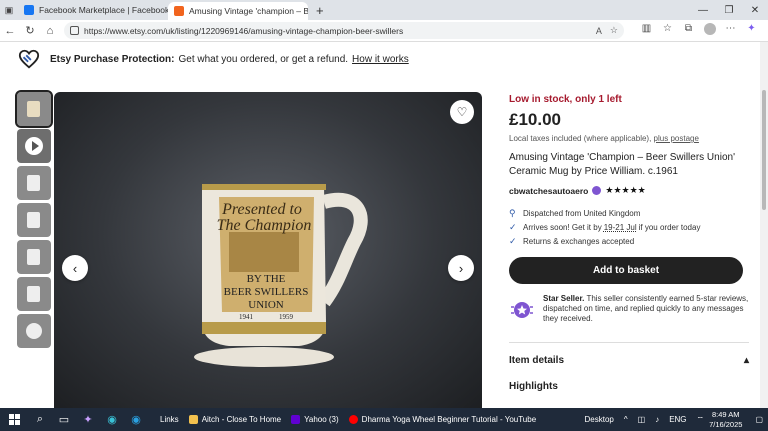 The height and width of the screenshot is (431, 768). Describe the element at coordinates (353, 419) in the screenshot. I see `youtube-icon` at that location.